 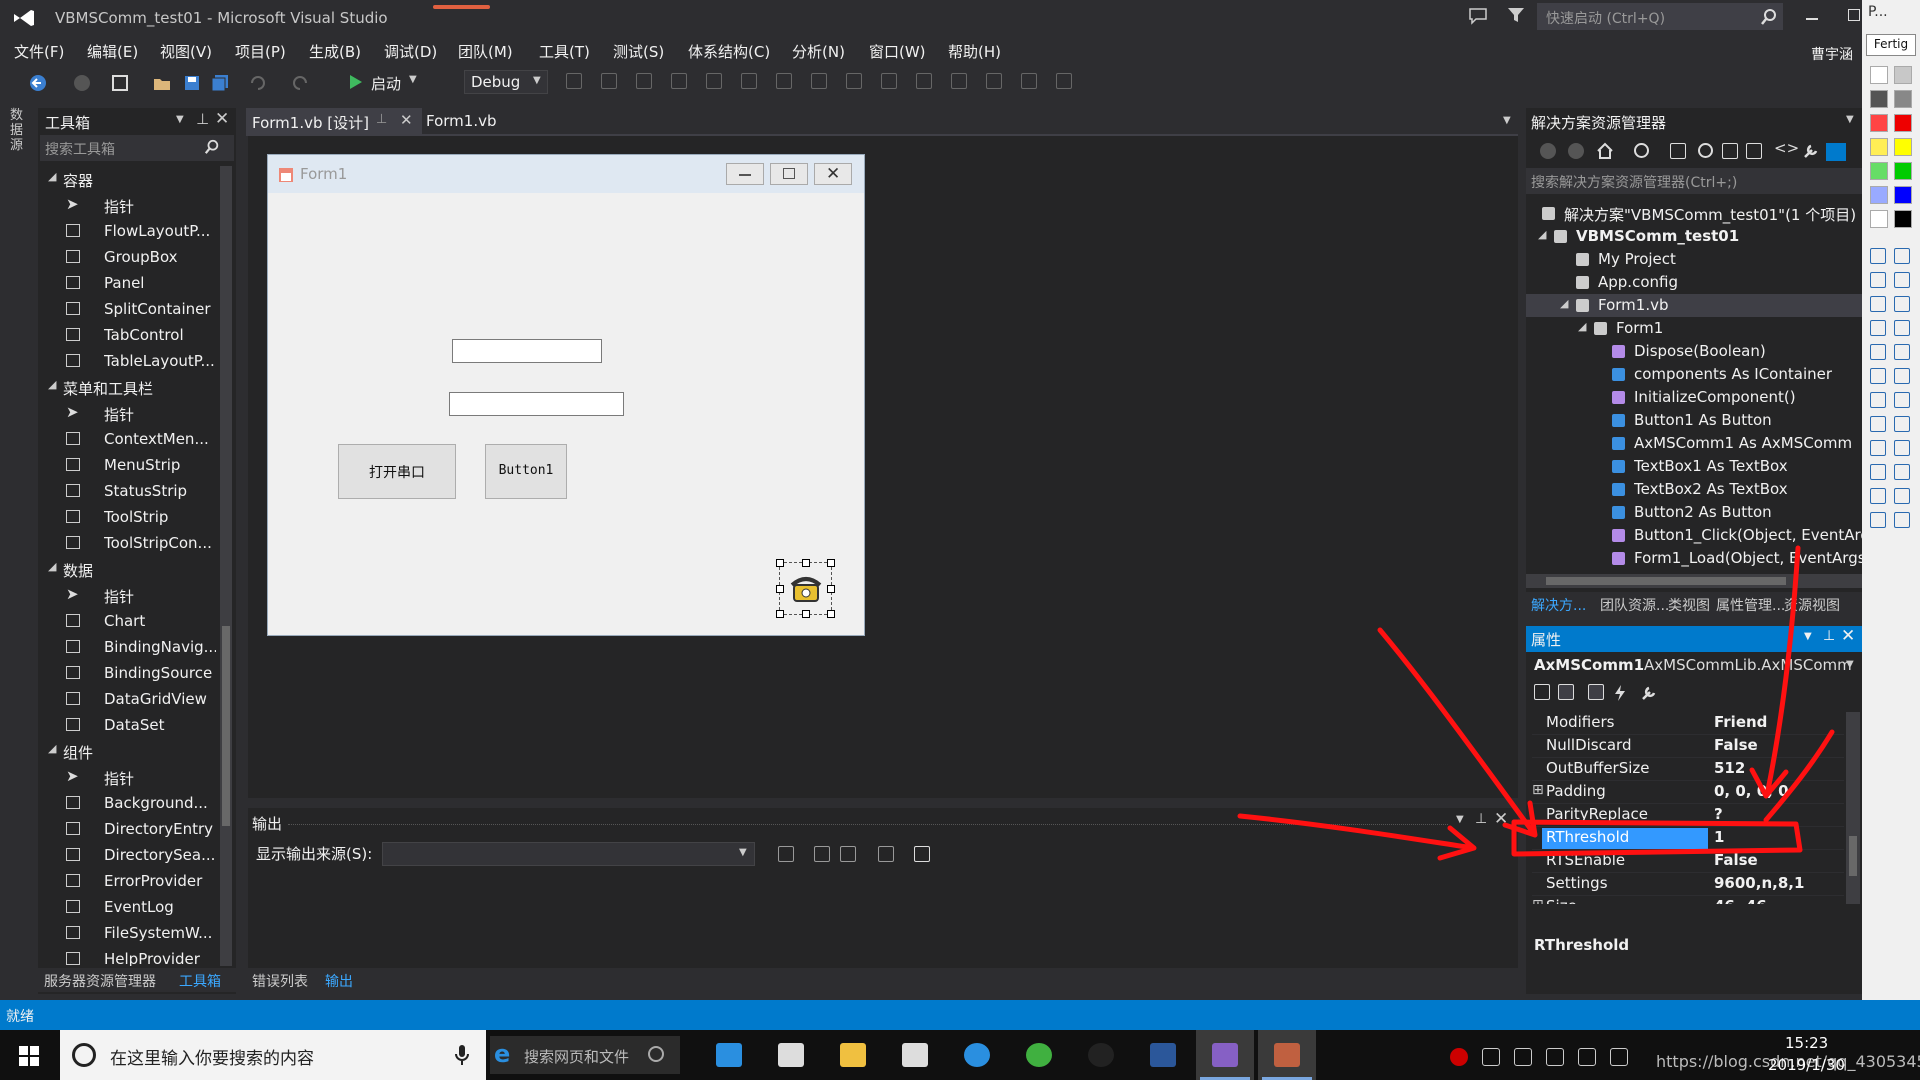 I want to click on alphabetical-icon, so click(x=1566, y=692).